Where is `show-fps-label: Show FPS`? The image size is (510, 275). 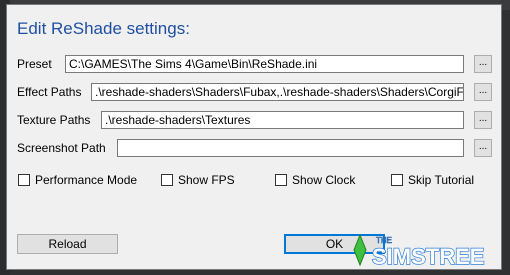 show-fps-label: Show FPS is located at coordinates (206, 180).